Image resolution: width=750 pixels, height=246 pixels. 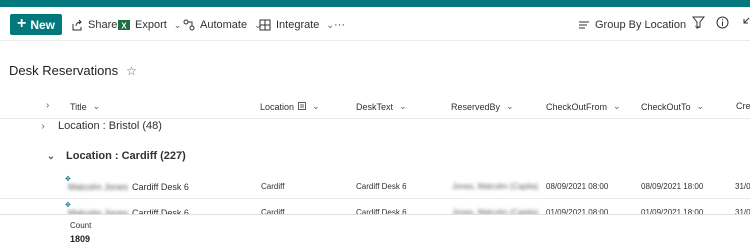 What do you see at coordinates (381, 186) in the screenshot?
I see `row-desktext: Cardiff Desk 6` at bounding box center [381, 186].